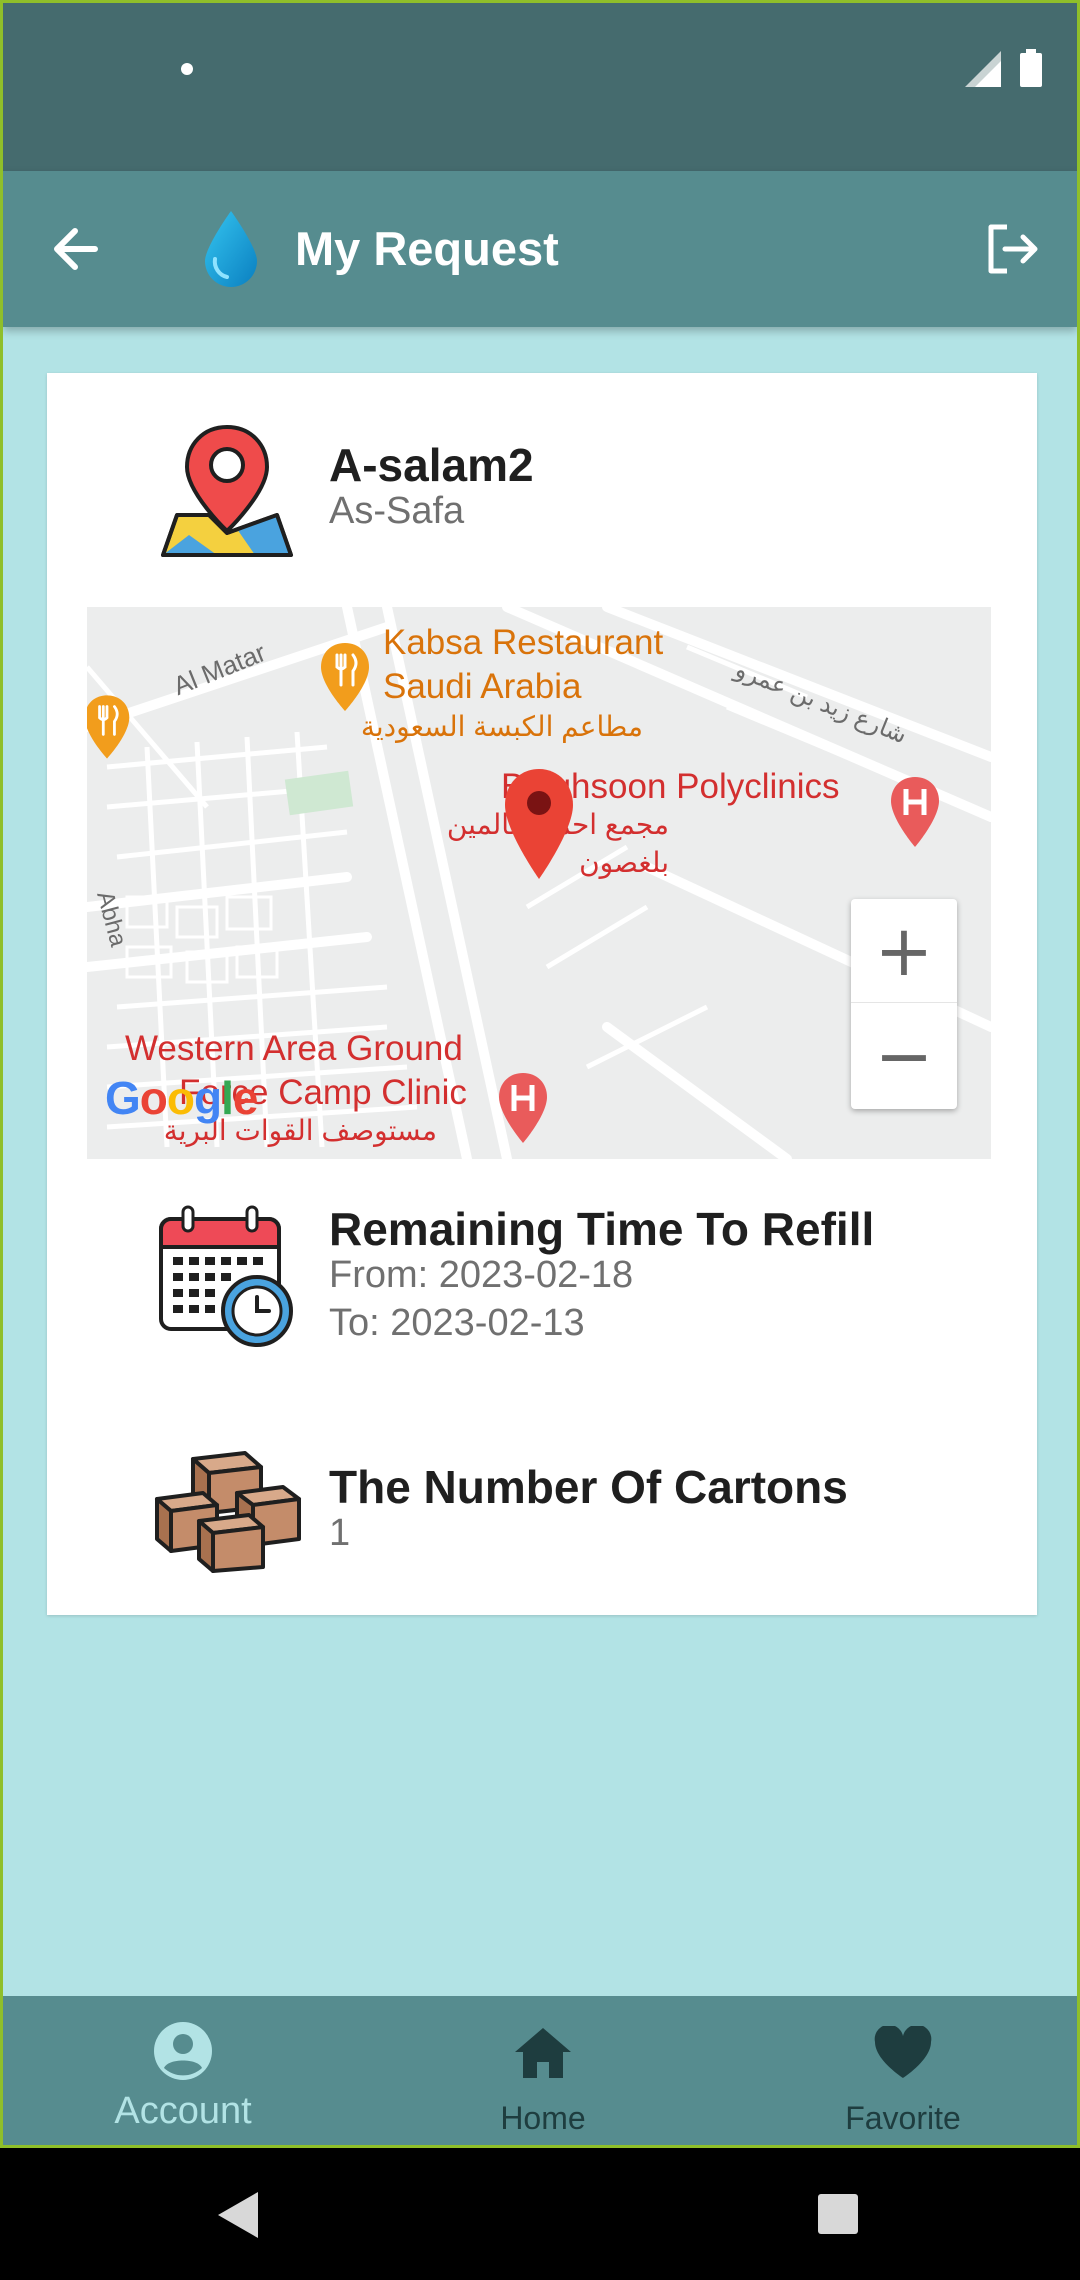 The image size is (1080, 2280). Describe the element at coordinates (294, 1048) in the screenshot. I see `map-label-western-1: Western Area Ground` at that location.